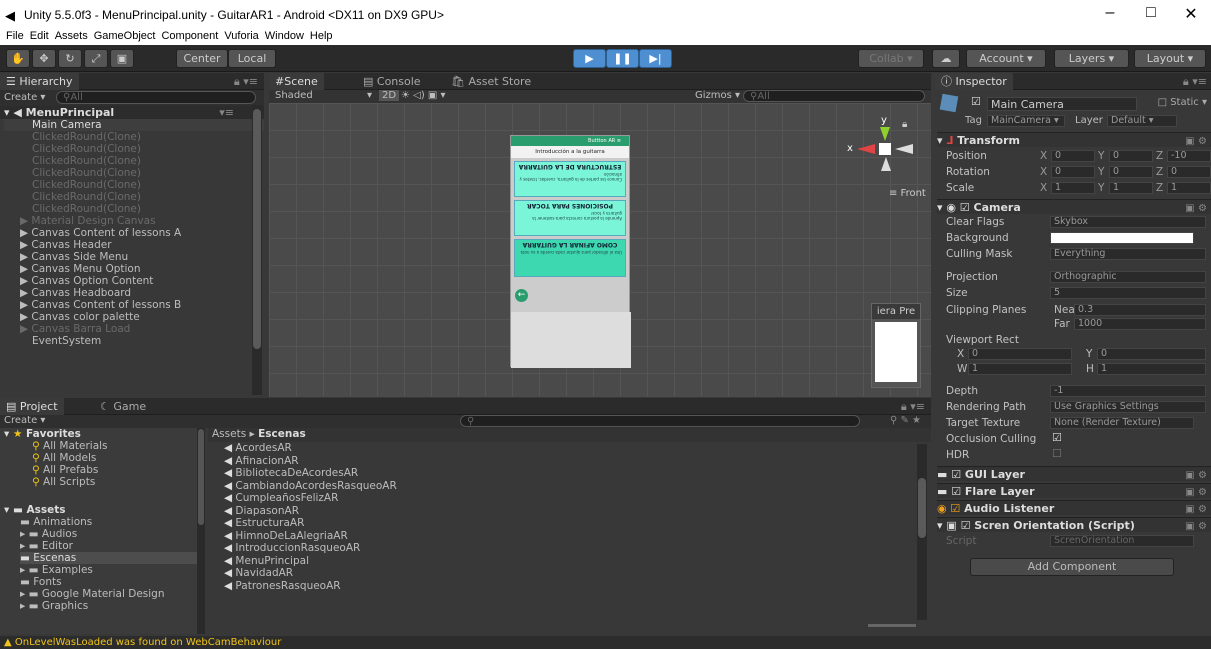 The width and height of the screenshot is (1211, 649). What do you see at coordinates (1074, 139) in the screenshot?
I see `transform-header: ▾ ⅃ Transform ▣ ⚙` at bounding box center [1074, 139].